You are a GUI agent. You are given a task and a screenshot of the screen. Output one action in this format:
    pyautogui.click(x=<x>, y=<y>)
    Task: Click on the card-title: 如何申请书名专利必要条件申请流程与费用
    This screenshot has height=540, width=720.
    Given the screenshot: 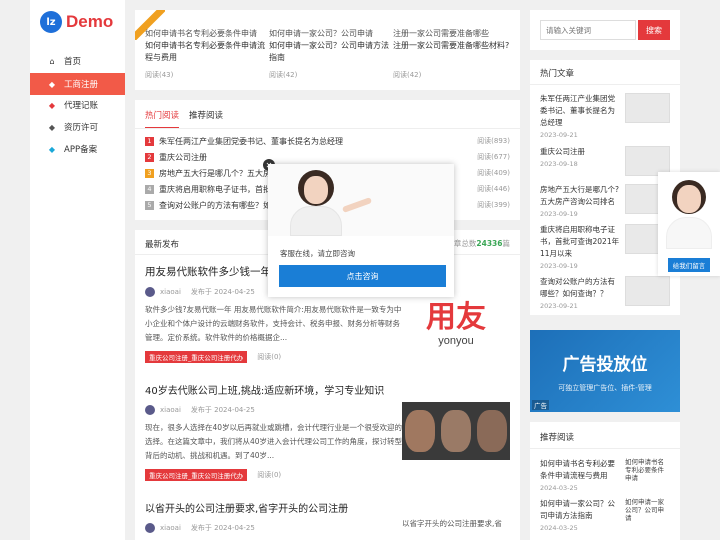 What is the action you would take?
    pyautogui.click(x=205, y=52)
    